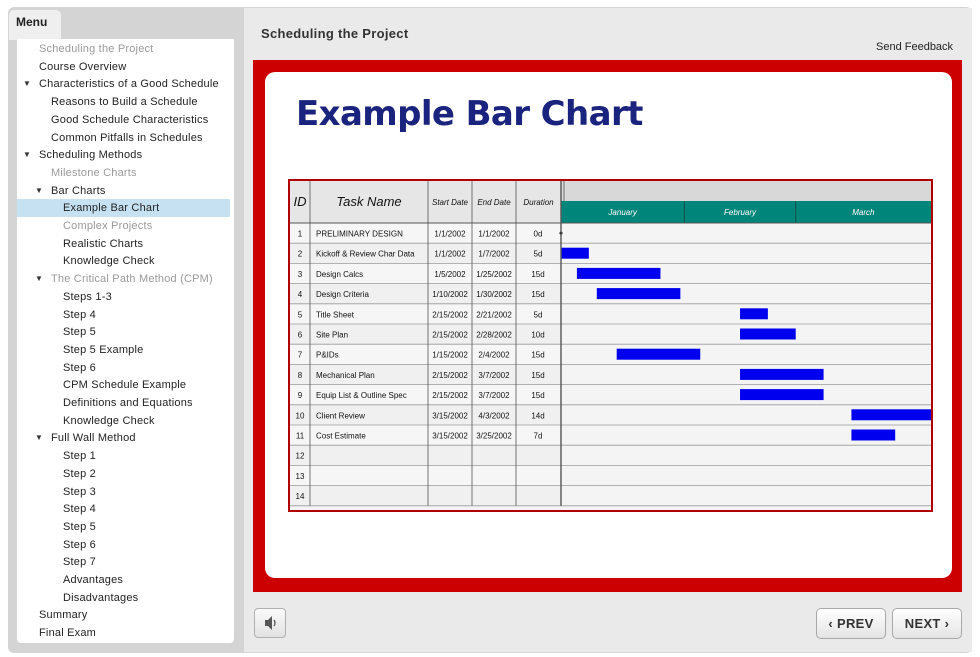  What do you see at coordinates (300, 436) in the screenshot?
I see `gantt-cell-id: 11` at bounding box center [300, 436].